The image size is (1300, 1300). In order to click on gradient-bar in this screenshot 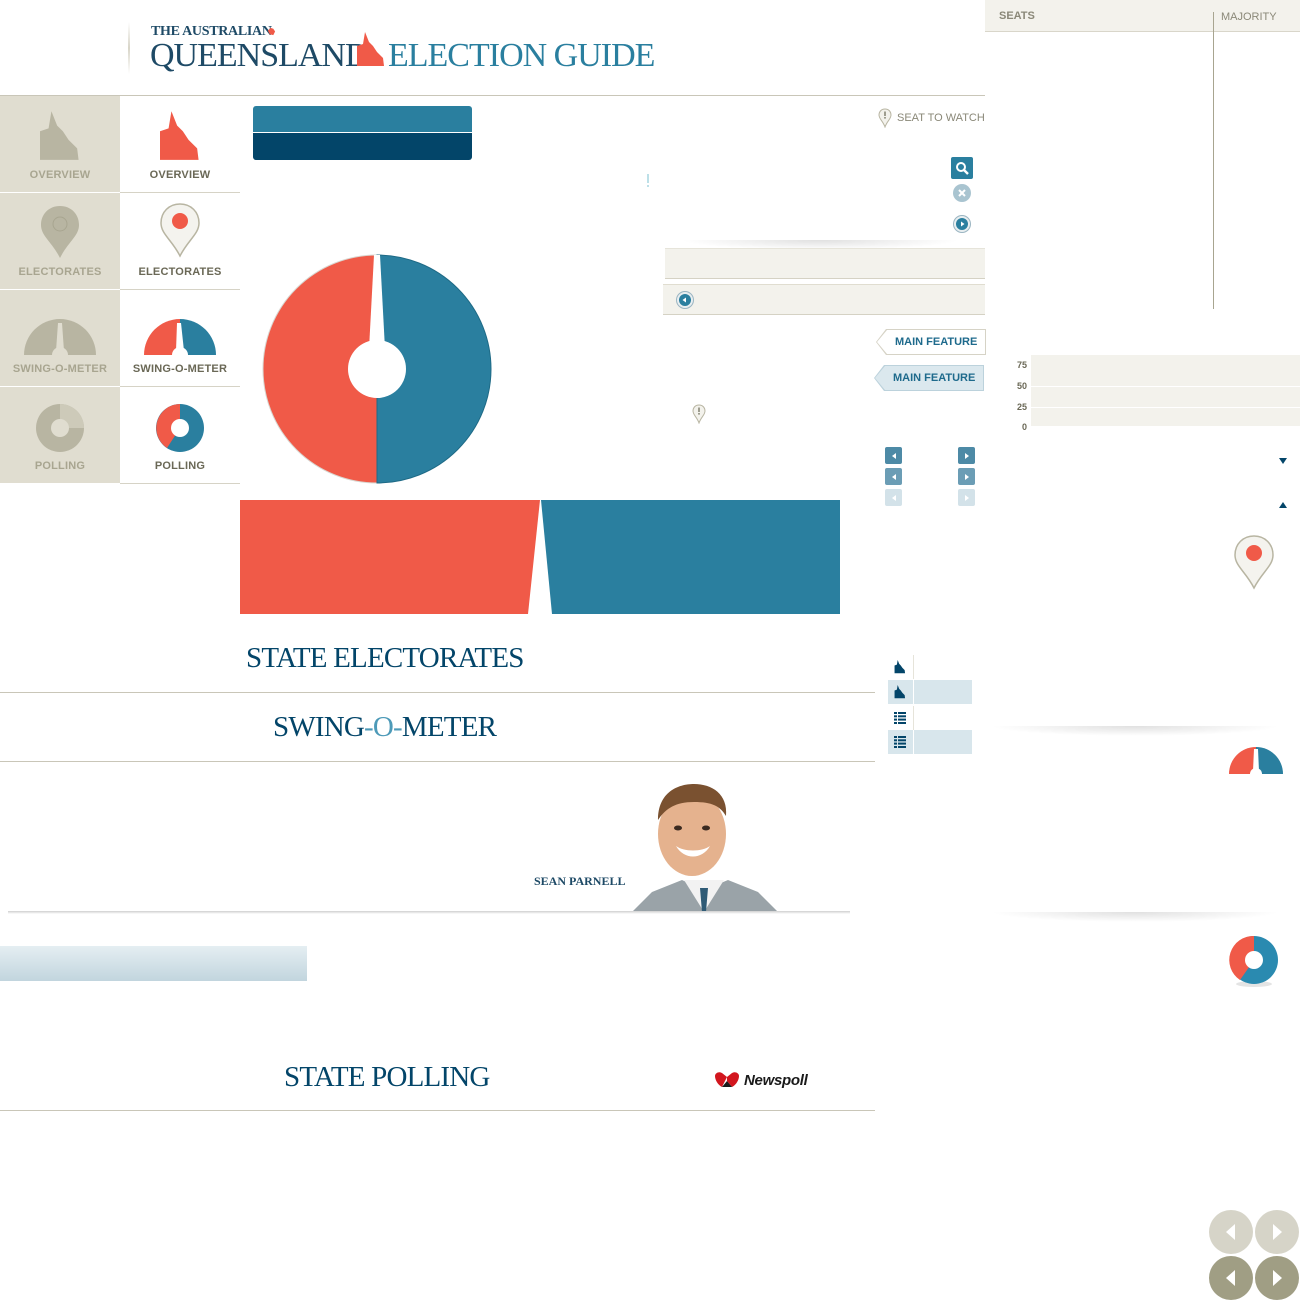, I will do `click(153, 963)`.